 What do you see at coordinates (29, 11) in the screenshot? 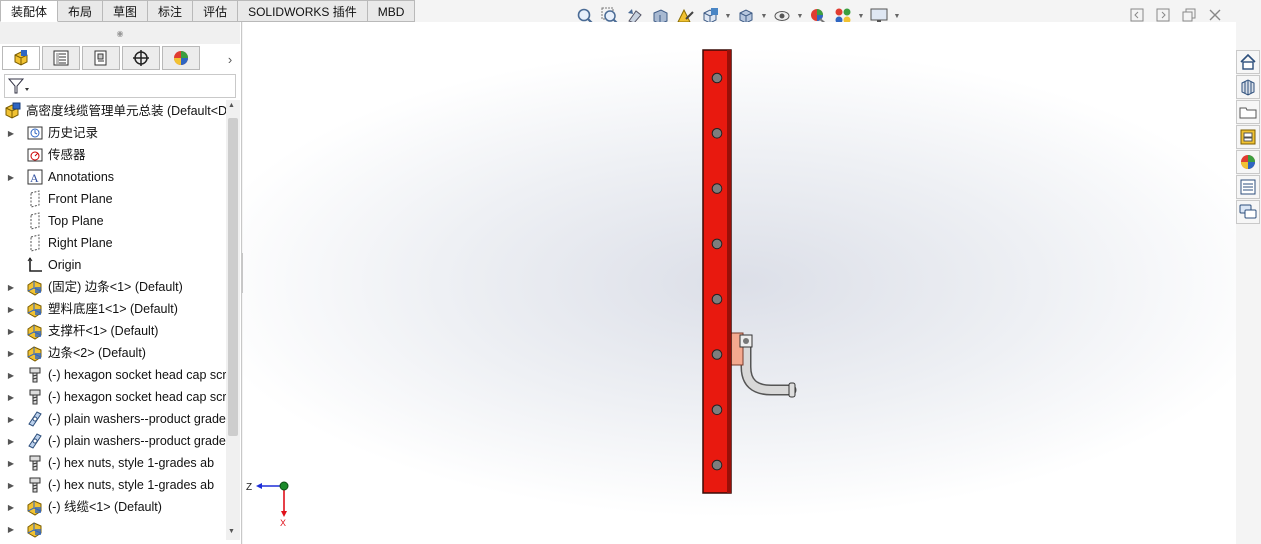
I see `tab-0: 装配体` at bounding box center [29, 11].